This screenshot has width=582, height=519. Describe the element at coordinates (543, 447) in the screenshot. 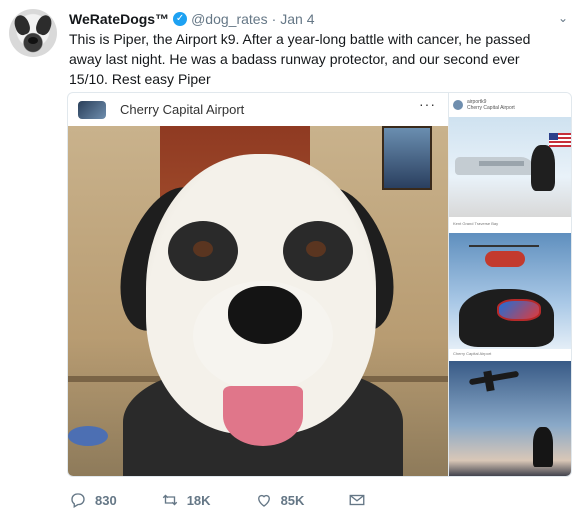

I see `dog-silhouette` at that location.